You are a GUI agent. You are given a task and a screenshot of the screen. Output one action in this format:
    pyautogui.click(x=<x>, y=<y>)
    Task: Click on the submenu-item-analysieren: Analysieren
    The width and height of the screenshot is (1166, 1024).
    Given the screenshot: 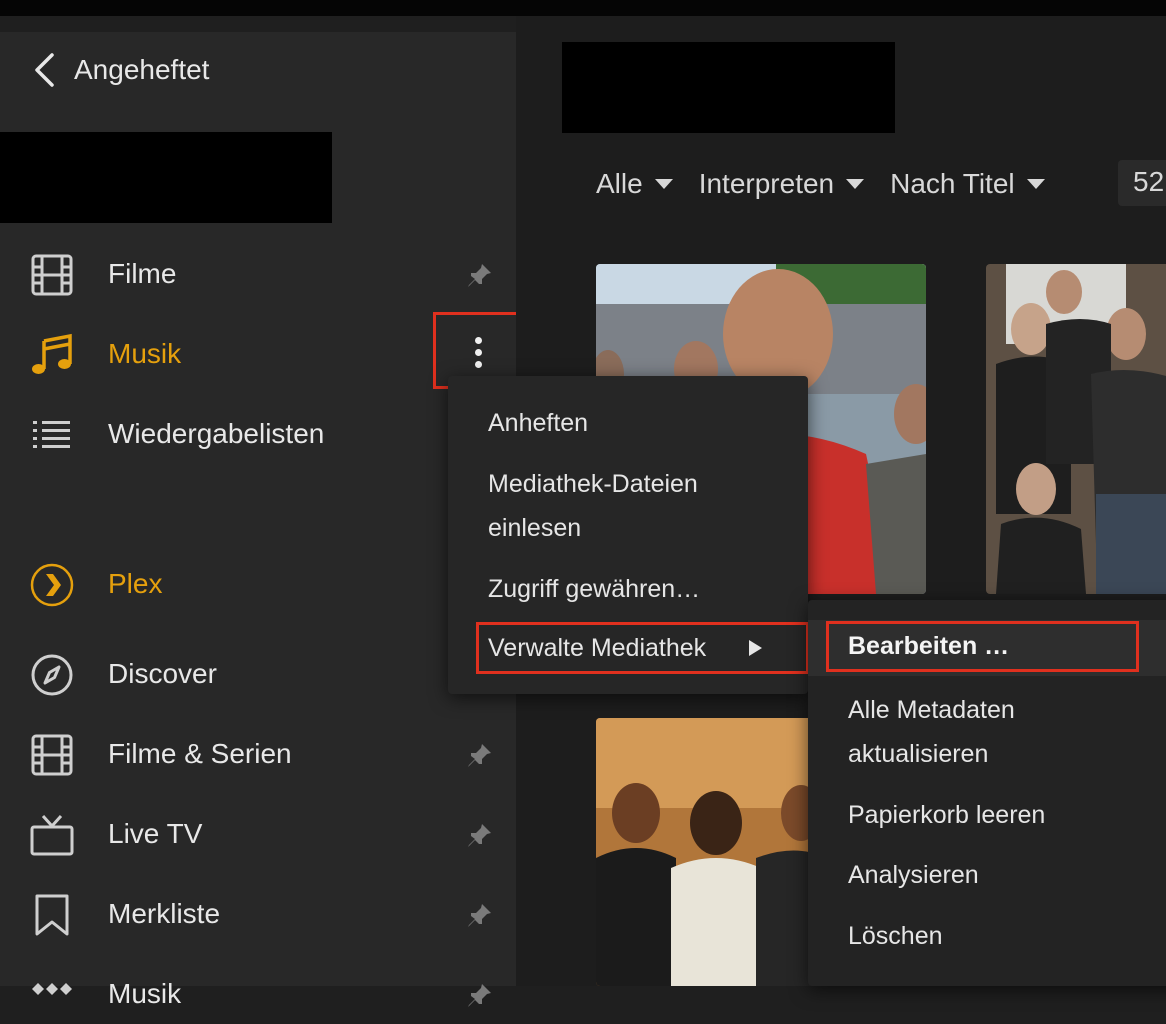 What is the action you would take?
    pyautogui.click(x=913, y=875)
    